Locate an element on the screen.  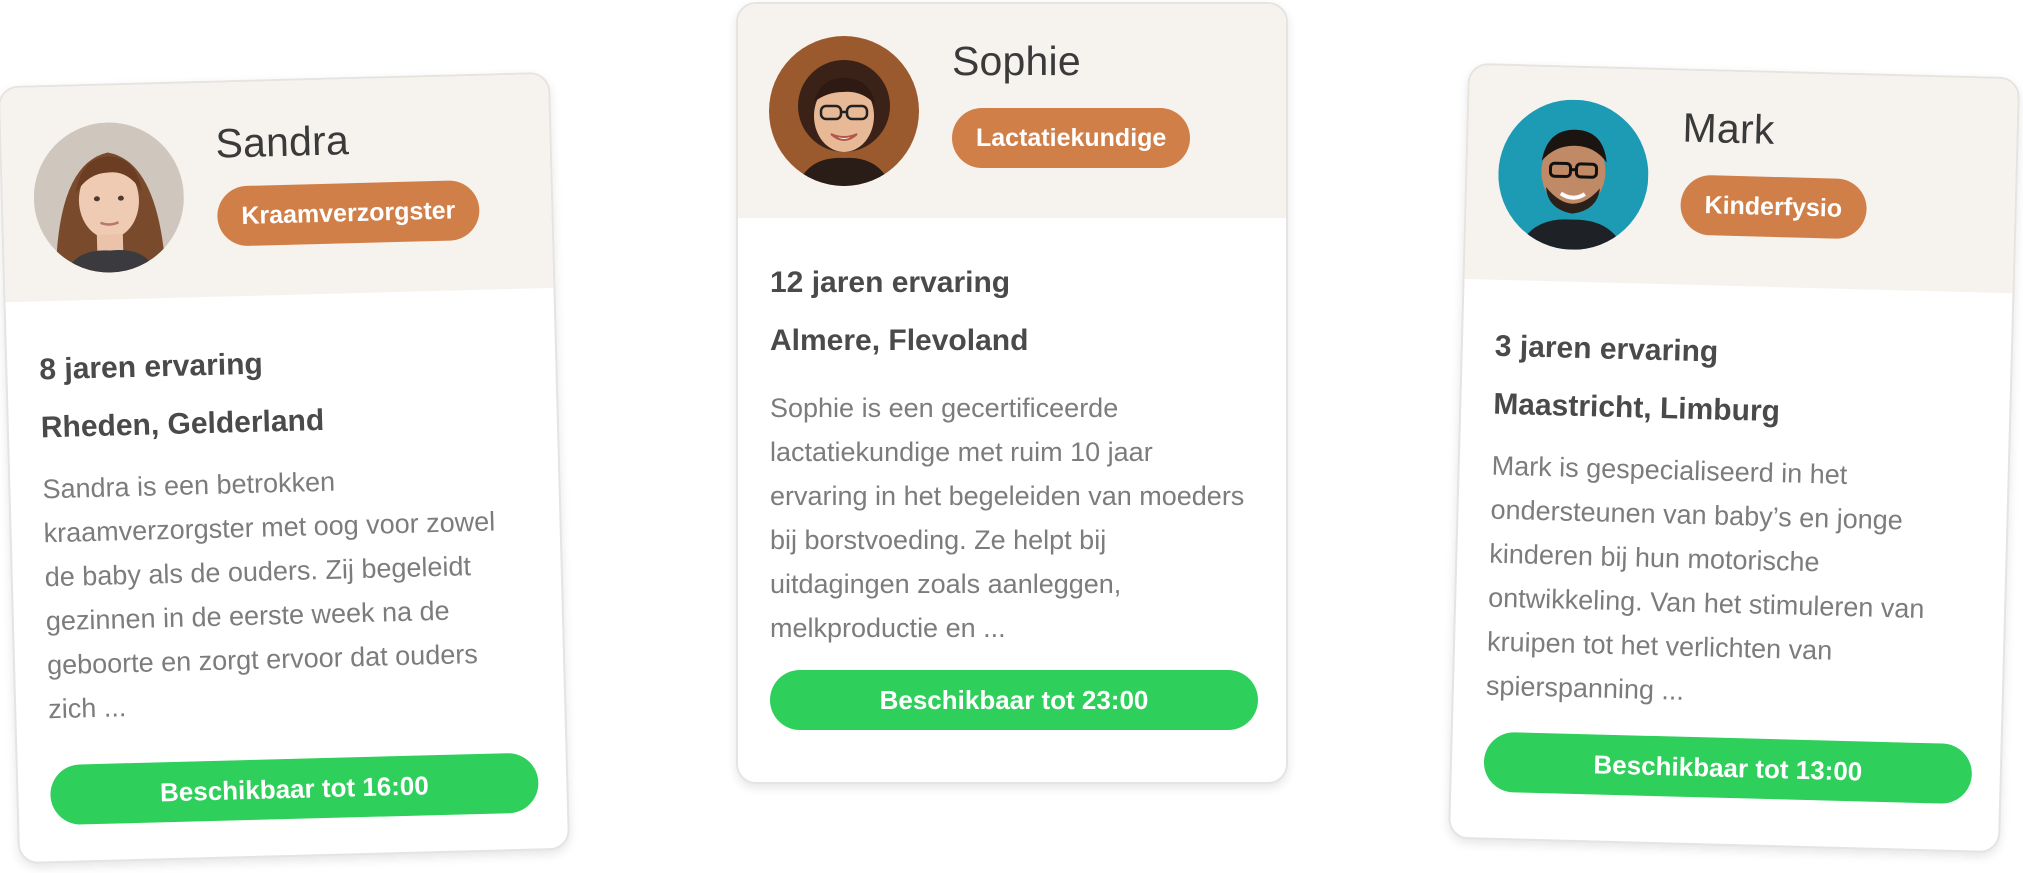
man-glasses-portrait-icon is located at coordinates (1573, 174).